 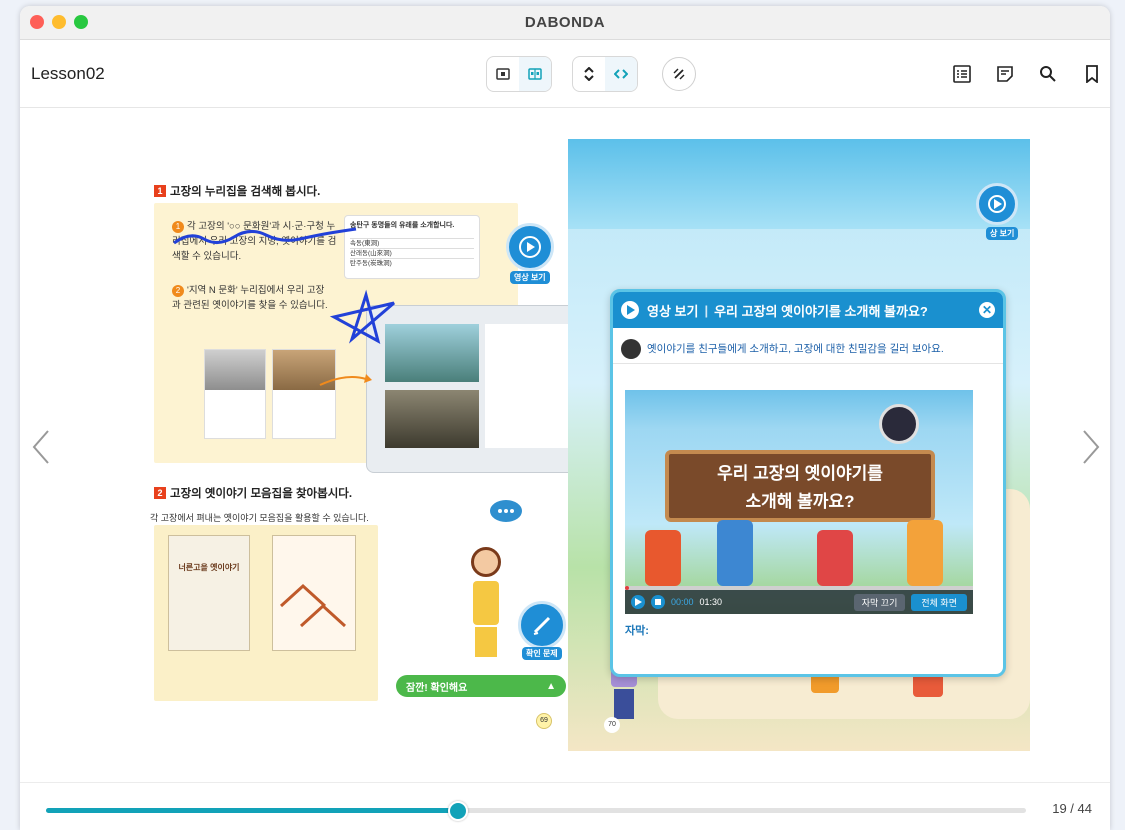 What do you see at coordinates (526, 386) in the screenshot?
I see `story-text-panel` at bounding box center [526, 386].